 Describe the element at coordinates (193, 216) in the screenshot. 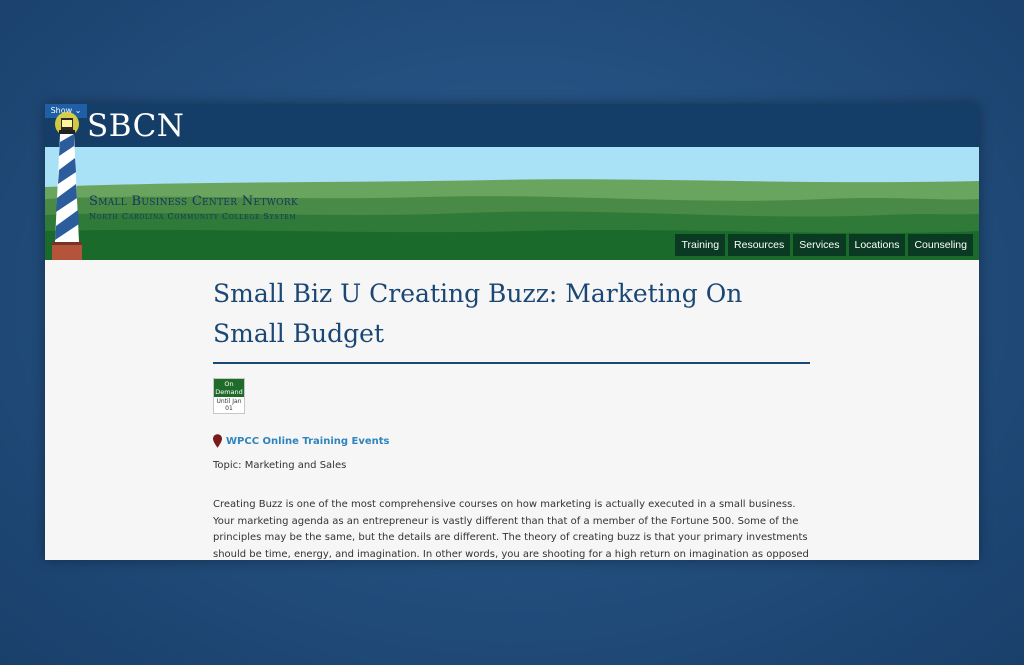

I see `org-subtitle: North Carolina Community College System` at that location.